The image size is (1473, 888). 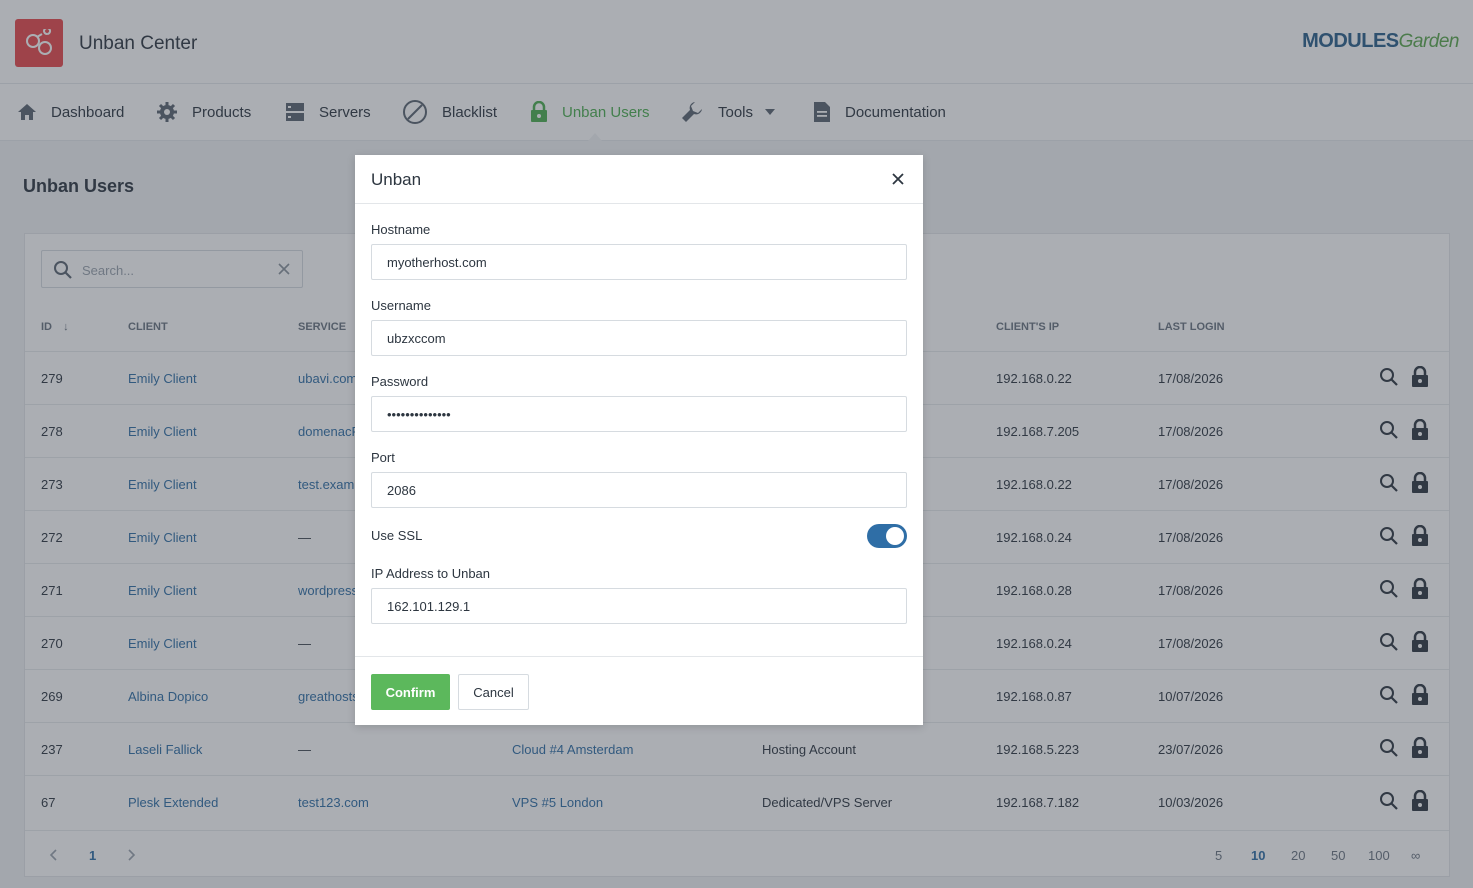 What do you see at coordinates (639, 690) in the screenshot?
I see `modal-footer: Confirm Cancel` at bounding box center [639, 690].